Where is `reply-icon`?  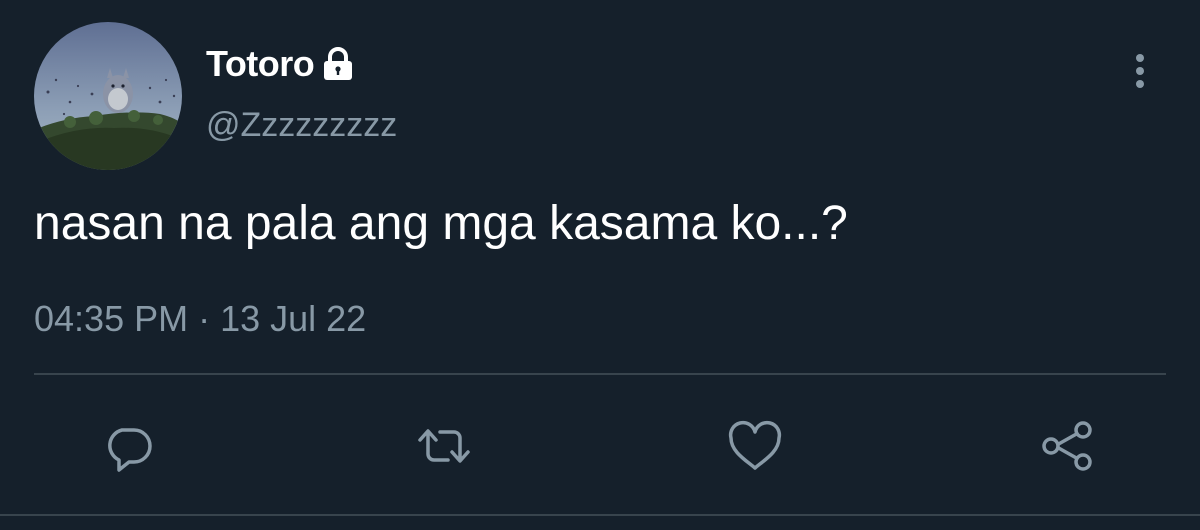 reply-icon is located at coordinates (130, 450).